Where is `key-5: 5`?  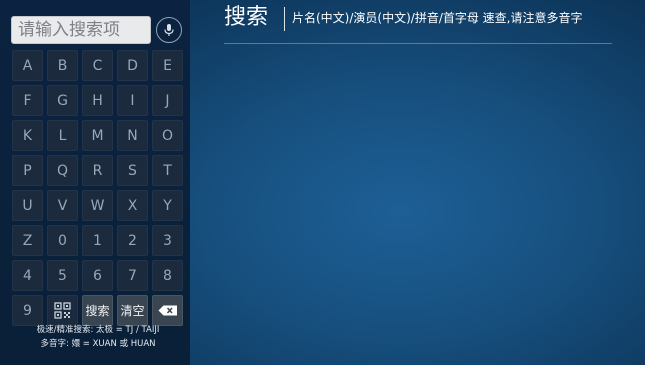 key-5: 5 is located at coordinates (62, 275).